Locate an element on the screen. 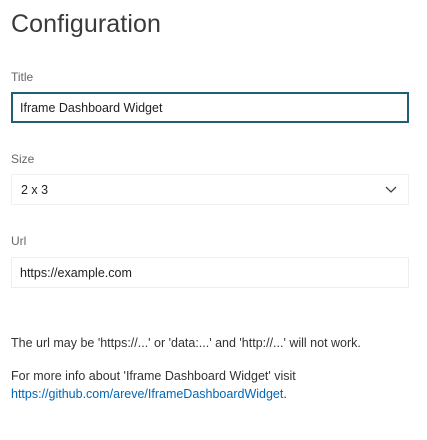 The height and width of the screenshot is (440, 427). title-input is located at coordinates (210, 107).